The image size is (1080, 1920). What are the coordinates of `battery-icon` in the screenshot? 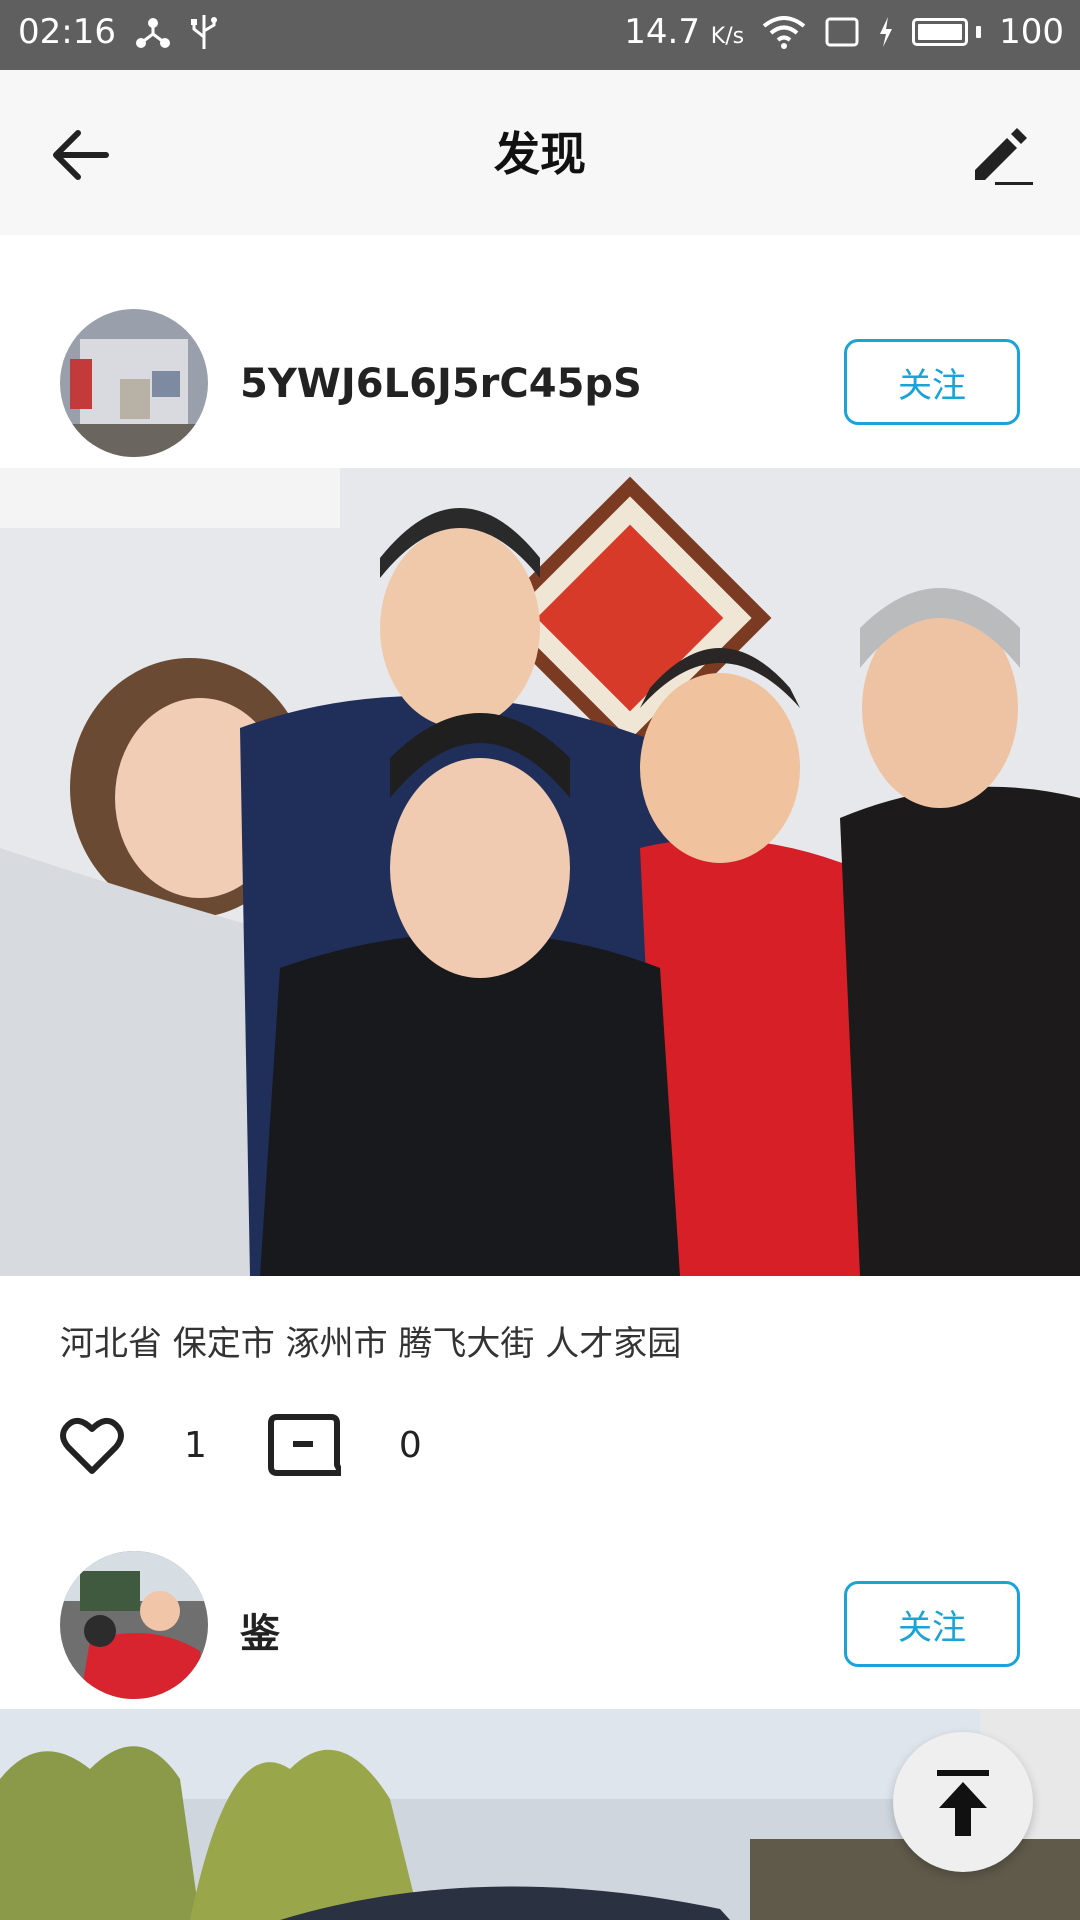 It's located at (947, 32).